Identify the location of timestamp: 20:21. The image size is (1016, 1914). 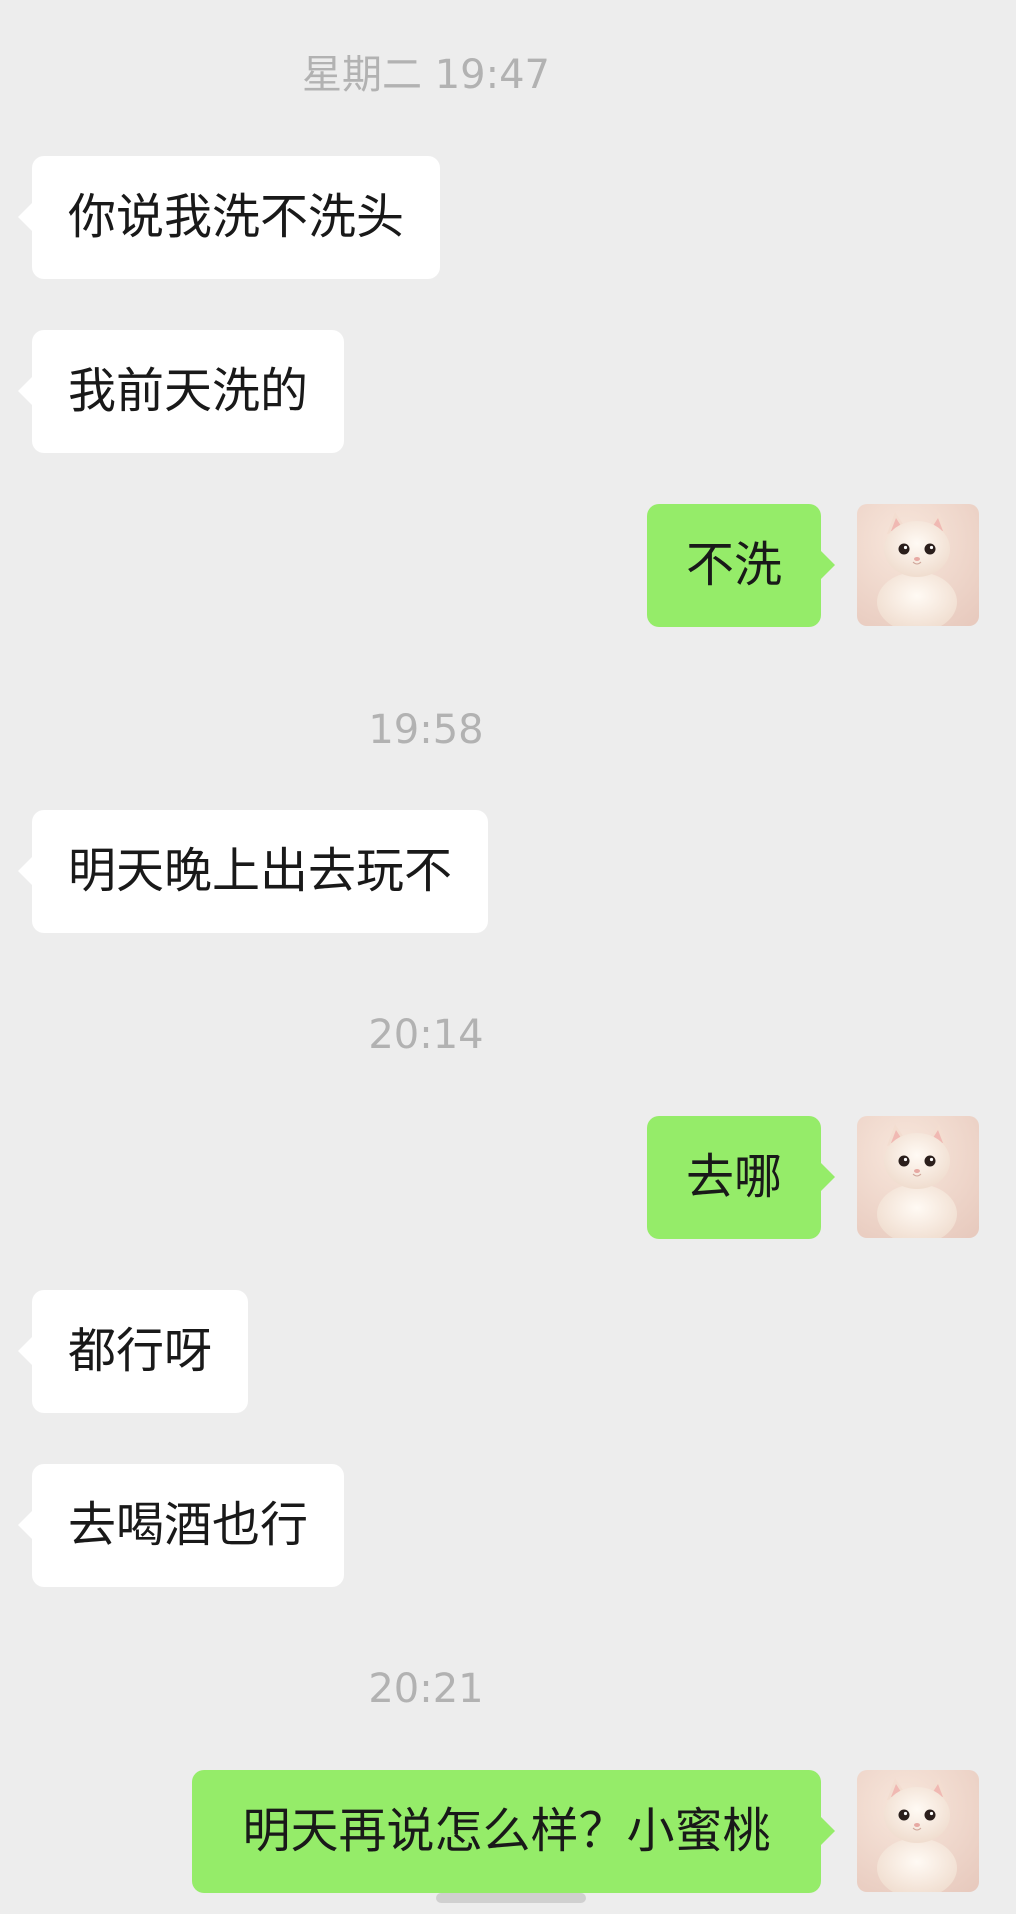
(426, 1689).